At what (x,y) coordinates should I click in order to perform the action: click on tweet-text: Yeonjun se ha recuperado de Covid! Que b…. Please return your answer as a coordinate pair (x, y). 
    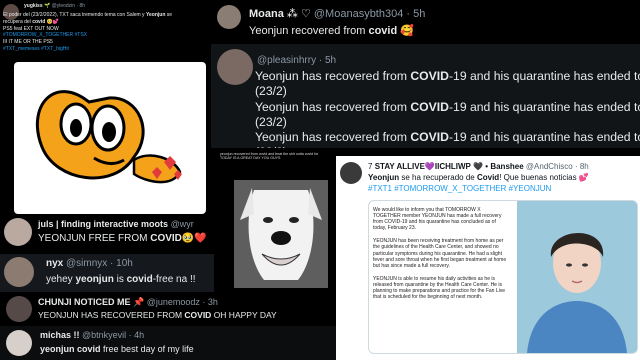
    Looking at the image, I should click on (478, 177).